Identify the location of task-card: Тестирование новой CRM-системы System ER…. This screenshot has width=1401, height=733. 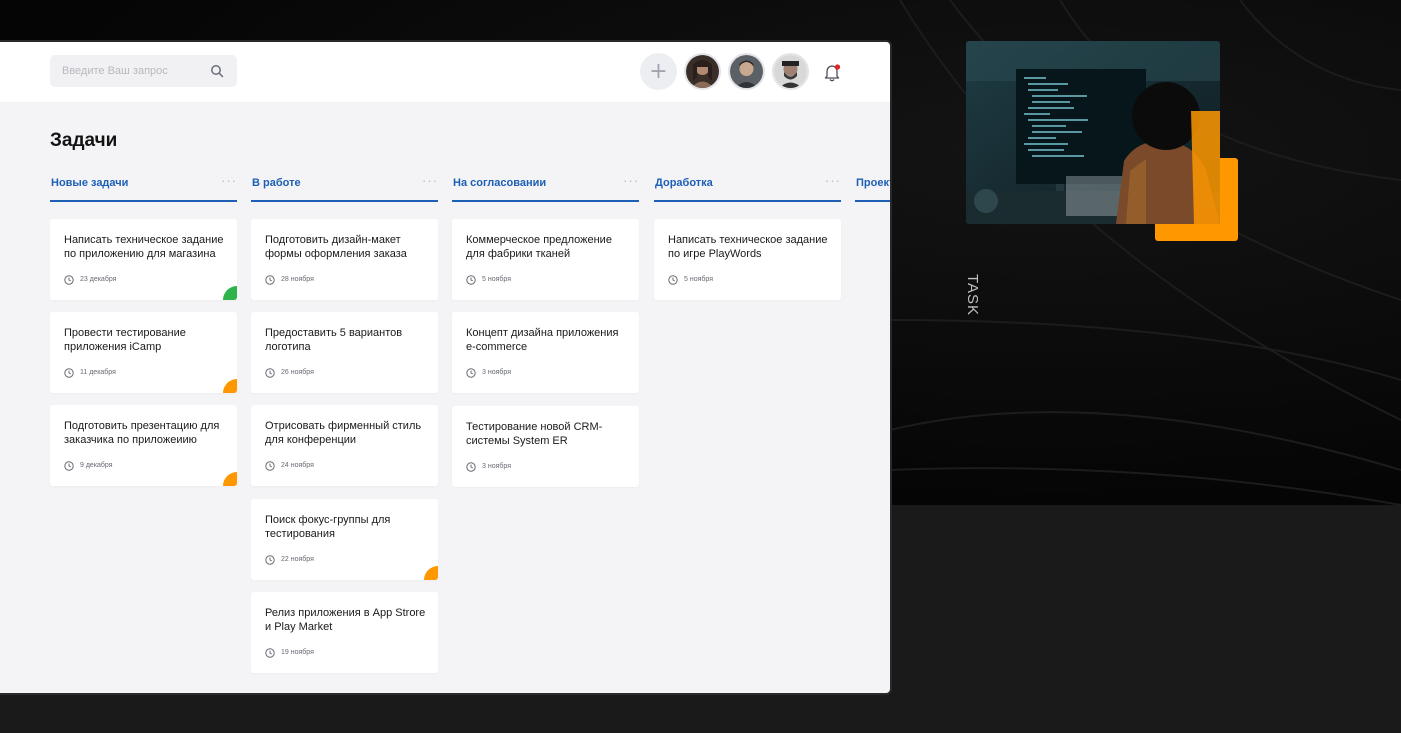
(545, 446).